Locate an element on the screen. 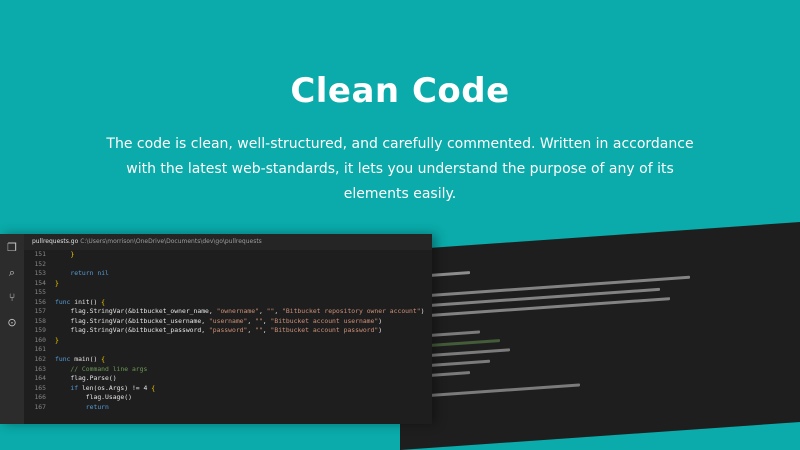 This screenshot has height=450, width=800. line-number: 153 is located at coordinates (40, 273).